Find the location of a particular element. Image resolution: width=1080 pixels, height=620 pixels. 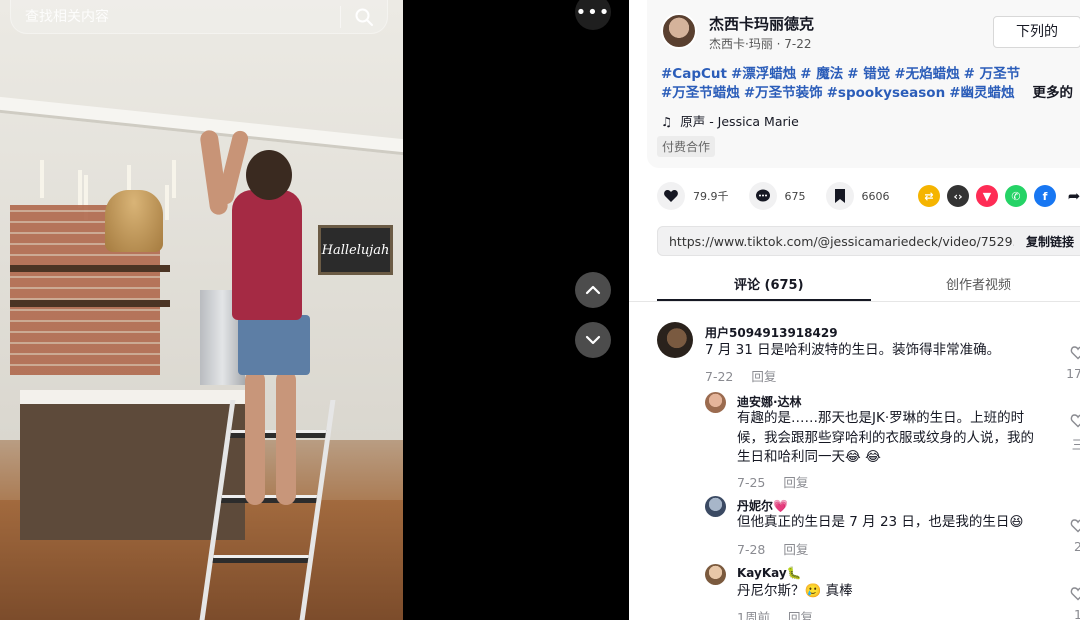

engagement-stats: 79.9千 675 6606 is located at coordinates (783, 196).